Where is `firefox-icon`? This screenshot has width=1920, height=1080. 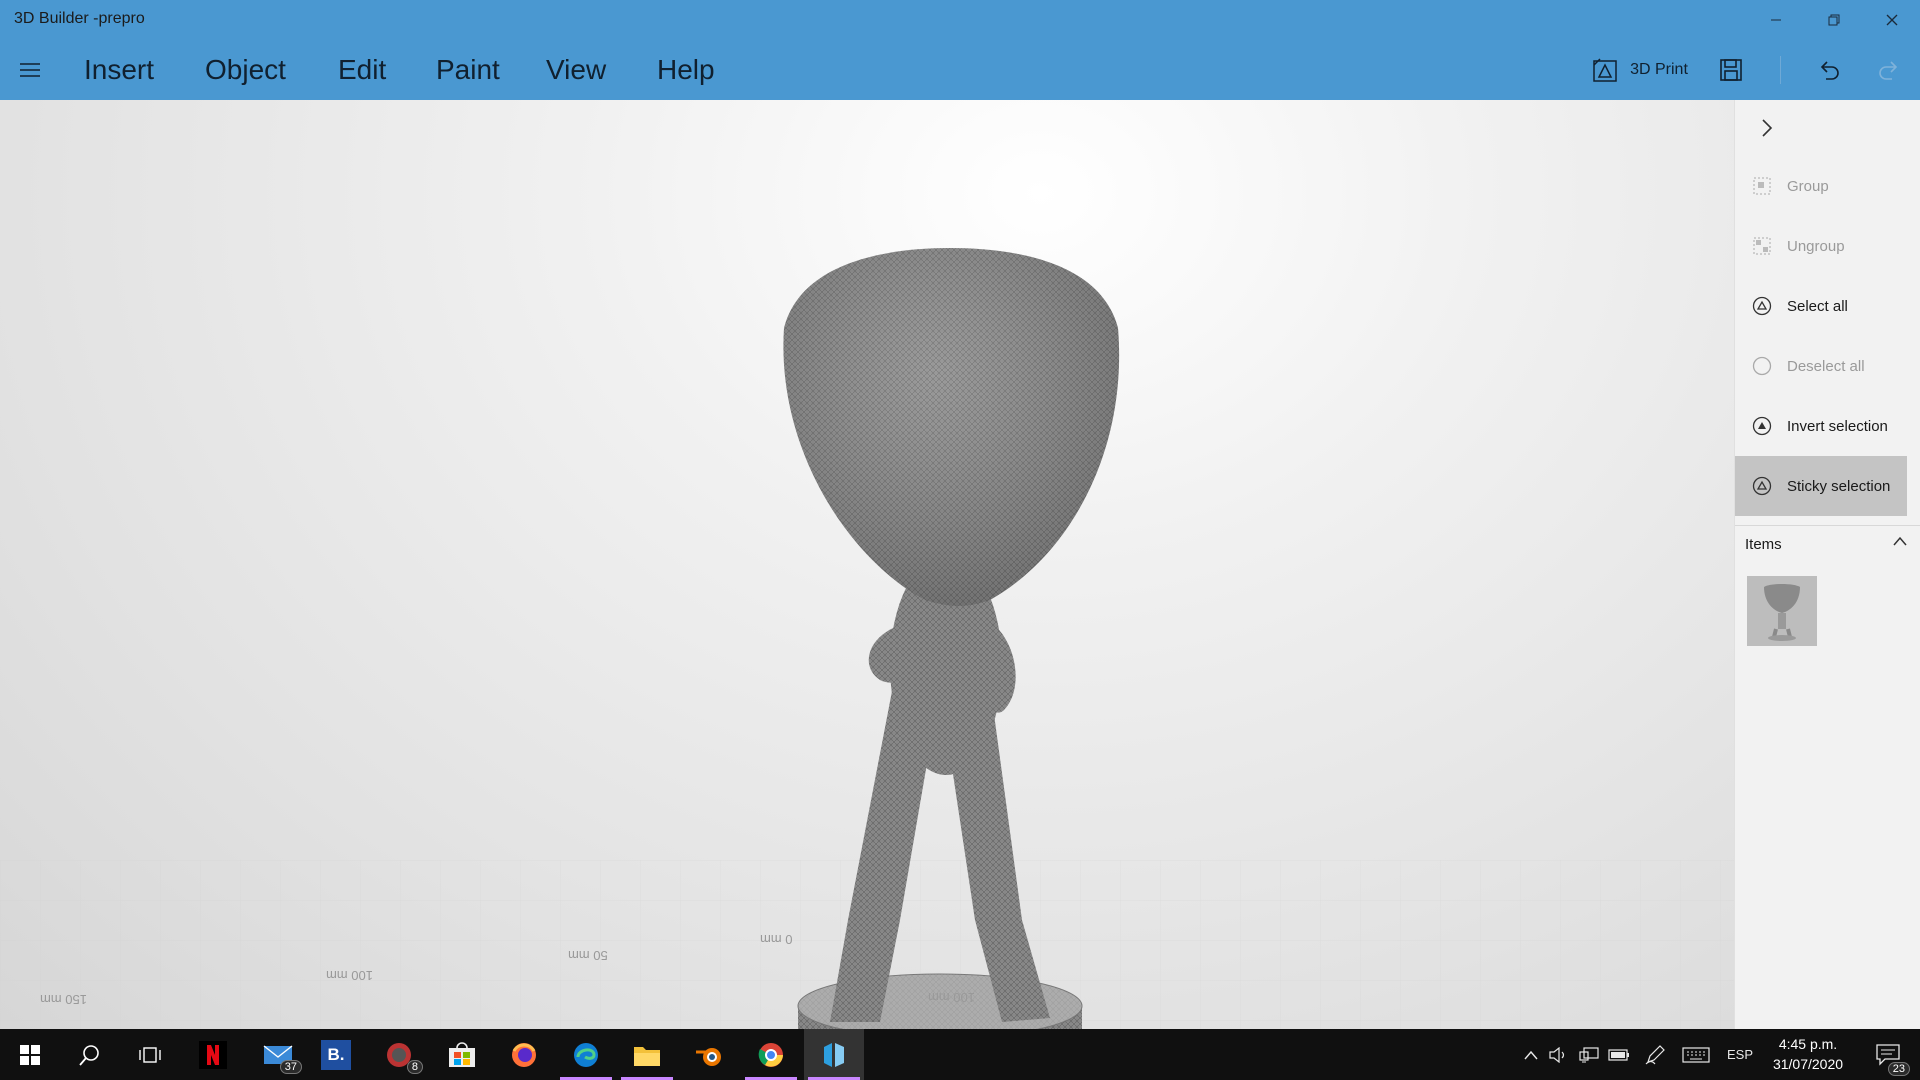
firefox-icon is located at coordinates (524, 1054).